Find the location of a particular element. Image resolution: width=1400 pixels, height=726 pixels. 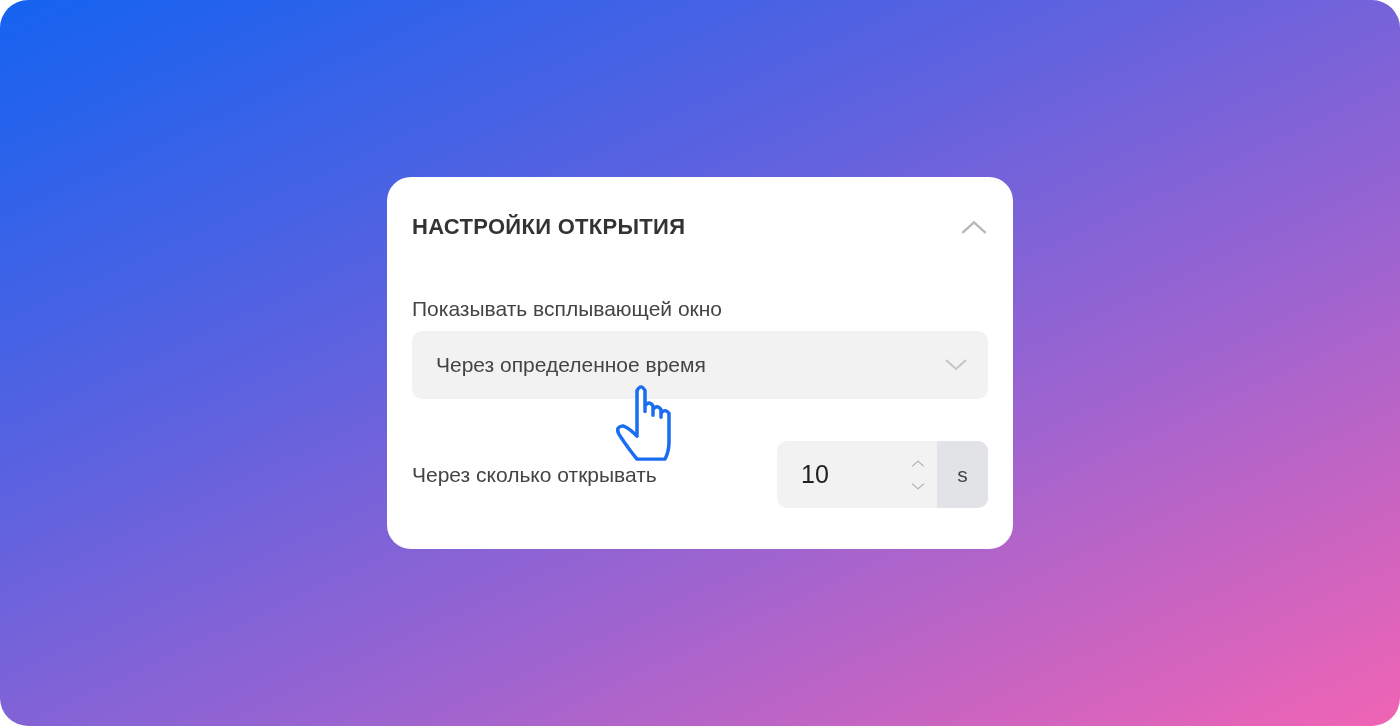

unit-label: s is located at coordinates (962, 474).